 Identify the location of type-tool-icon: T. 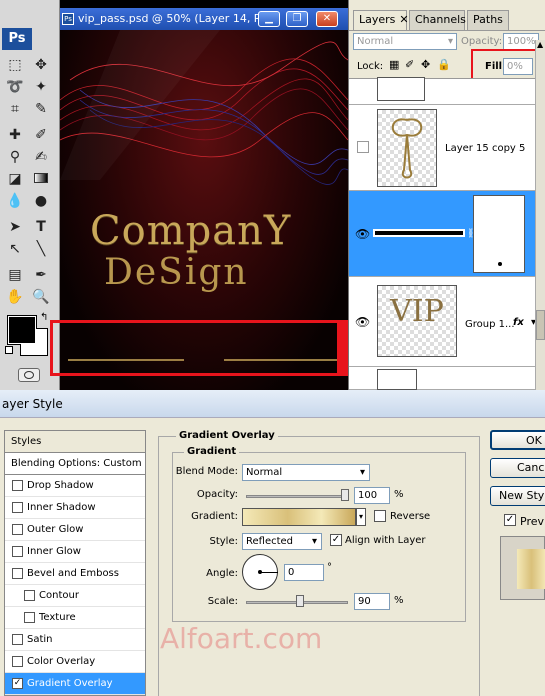
(41, 227).